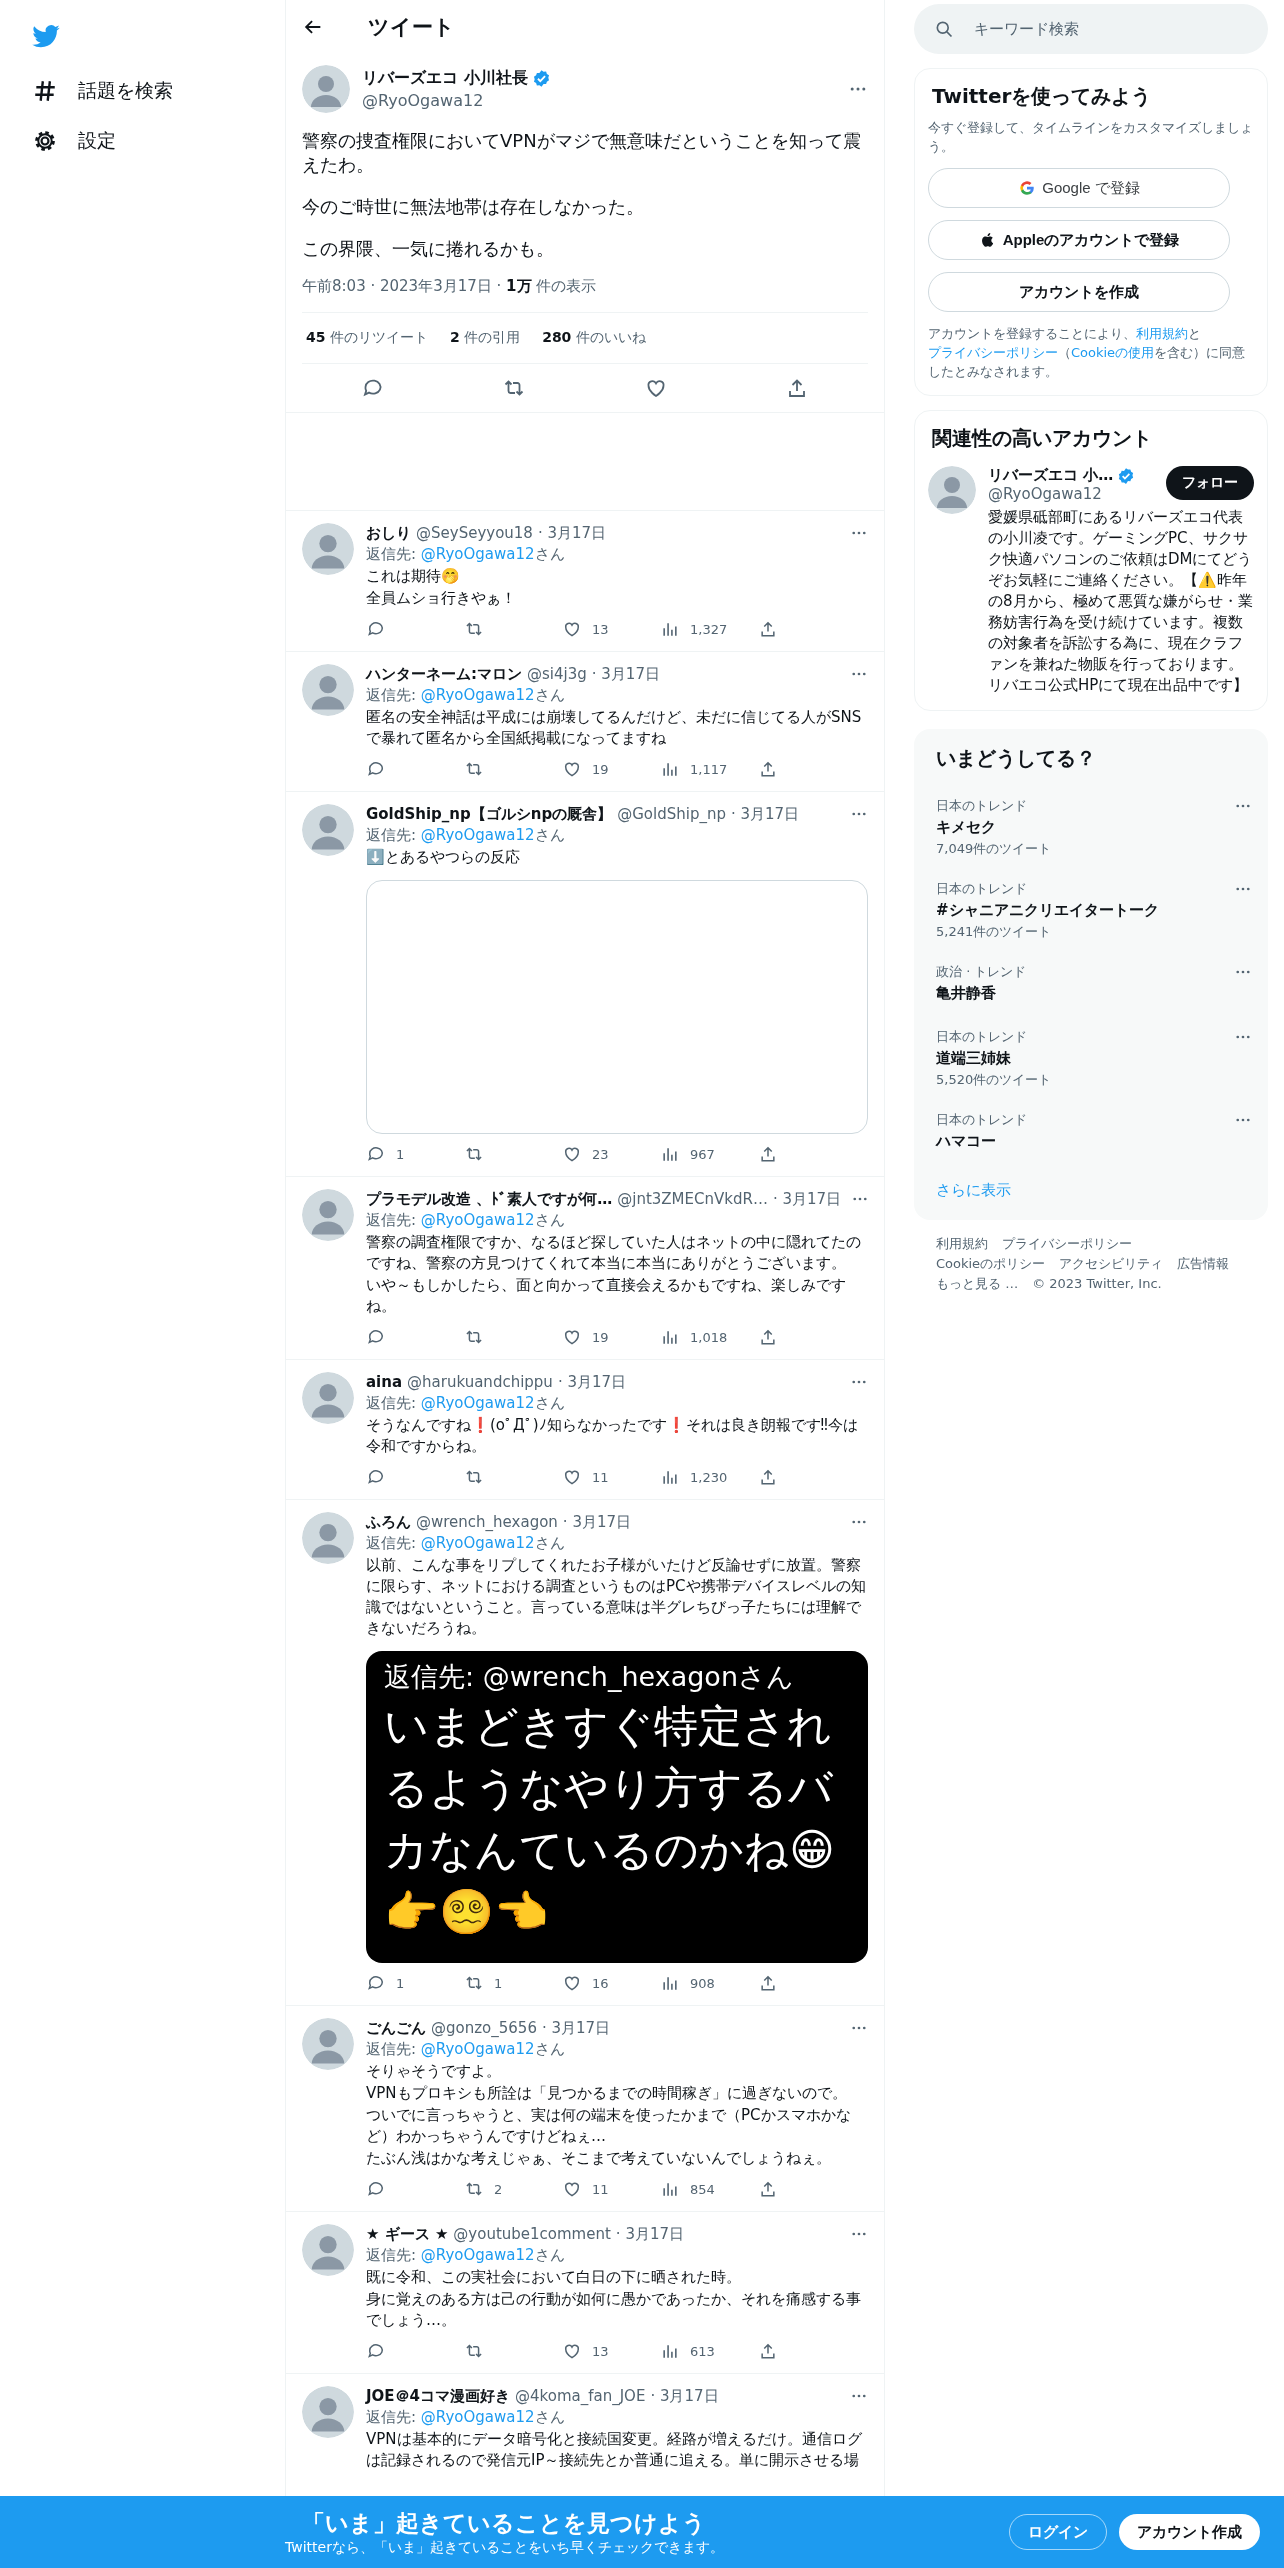  Describe the element at coordinates (1067, 1244) in the screenshot. I see `footer-link: プライバシーポリシー` at that location.